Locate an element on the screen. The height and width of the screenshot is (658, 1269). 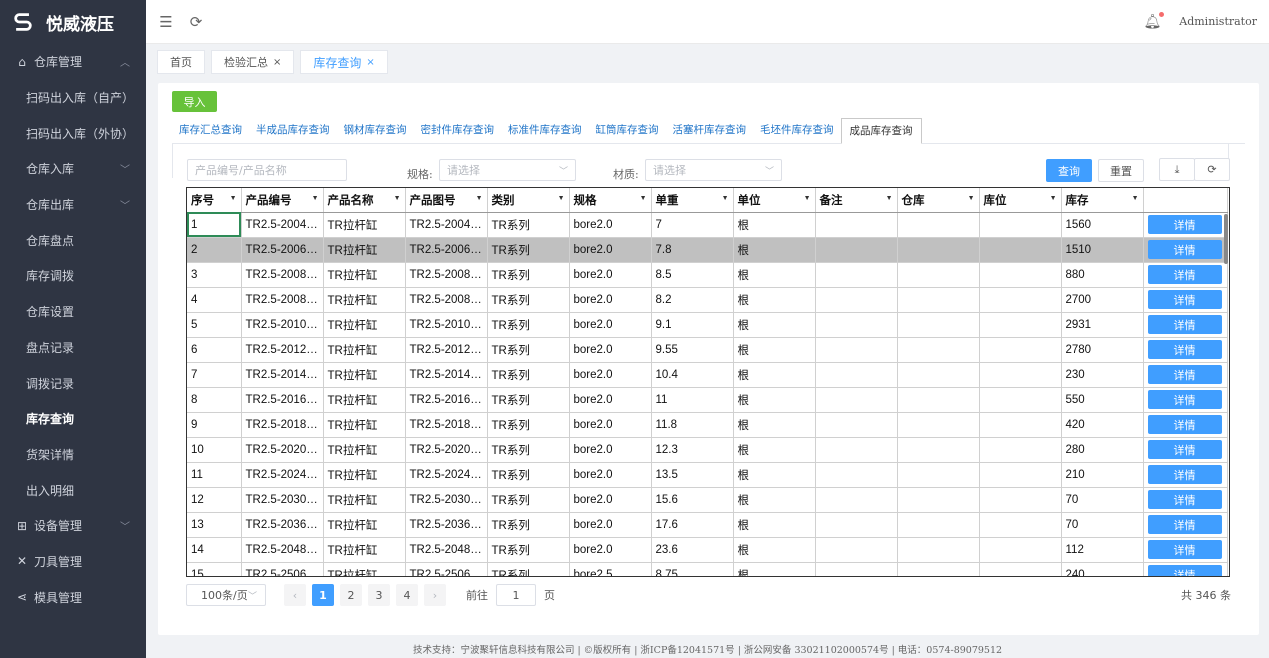
close-icon: × is located at coordinates (277, 62).